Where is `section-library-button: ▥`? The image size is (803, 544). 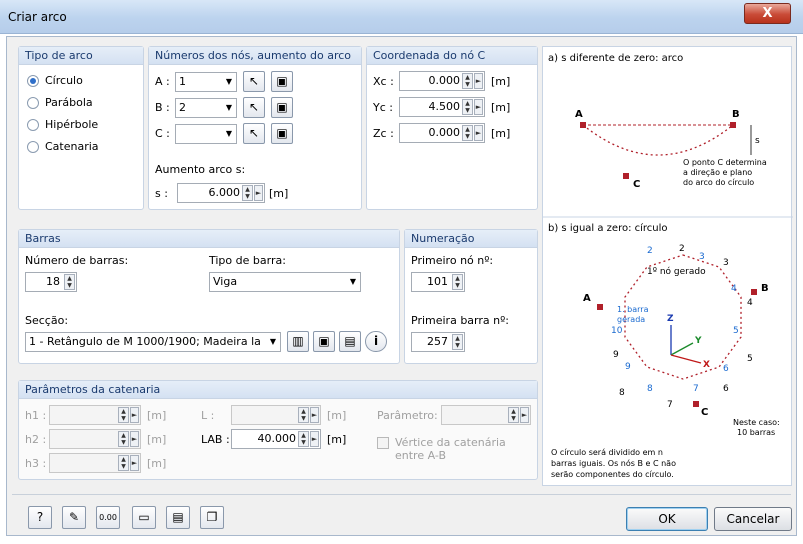
section-library-button: ▥ is located at coordinates (298, 341).